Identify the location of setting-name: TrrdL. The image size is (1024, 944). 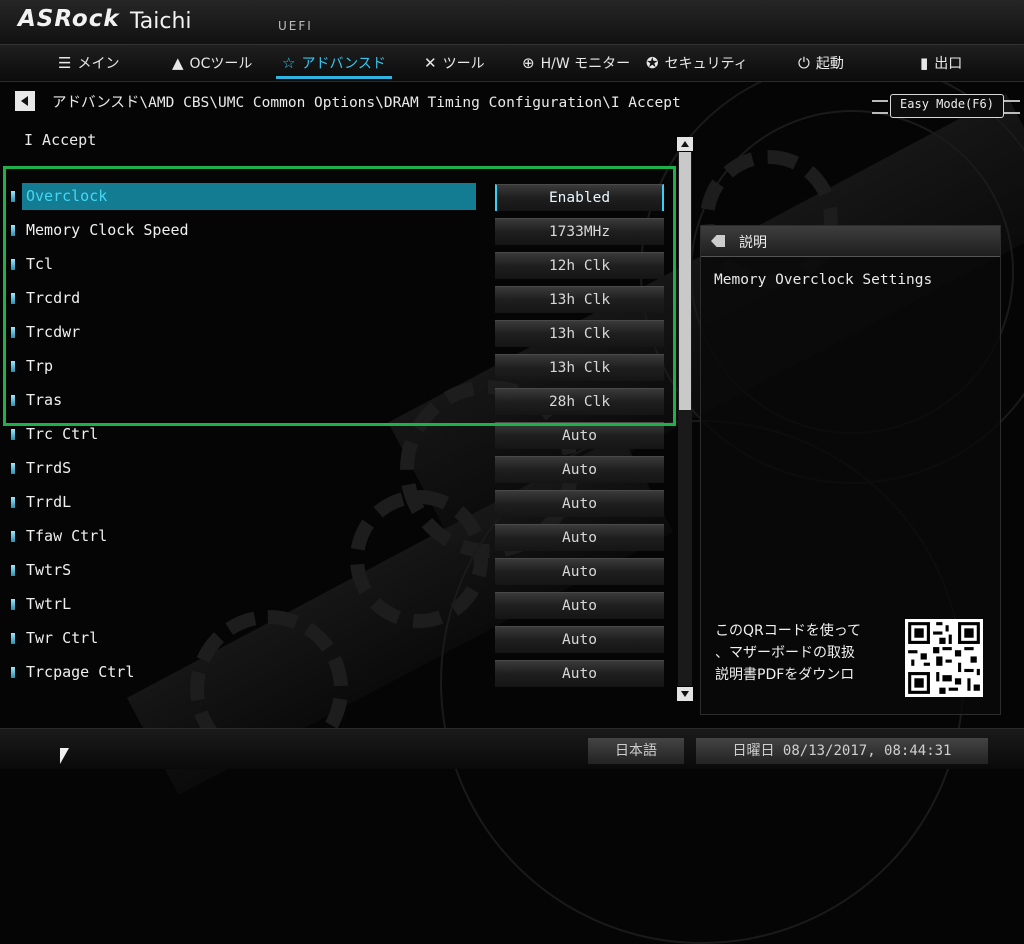
(49, 502).